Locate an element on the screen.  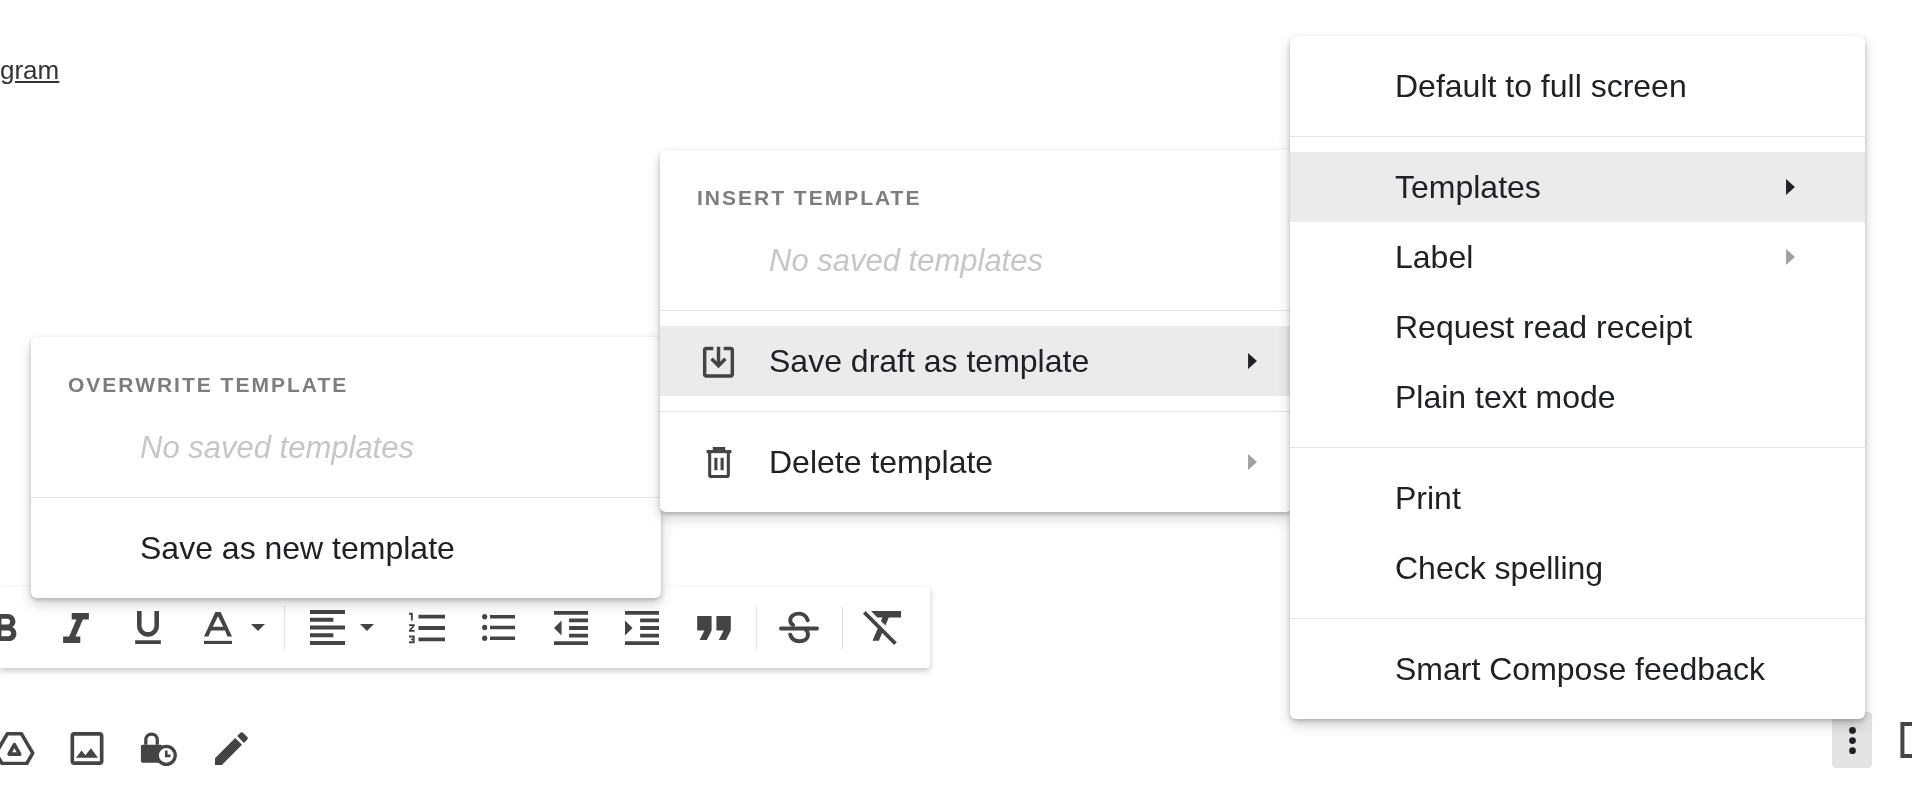
menu-item: Templates is located at coordinates (1577, 187).